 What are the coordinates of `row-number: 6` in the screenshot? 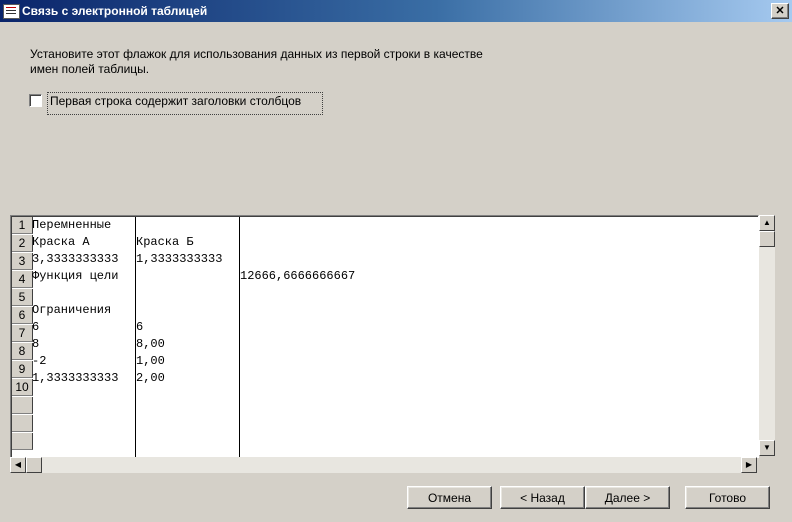 It's located at (22, 315).